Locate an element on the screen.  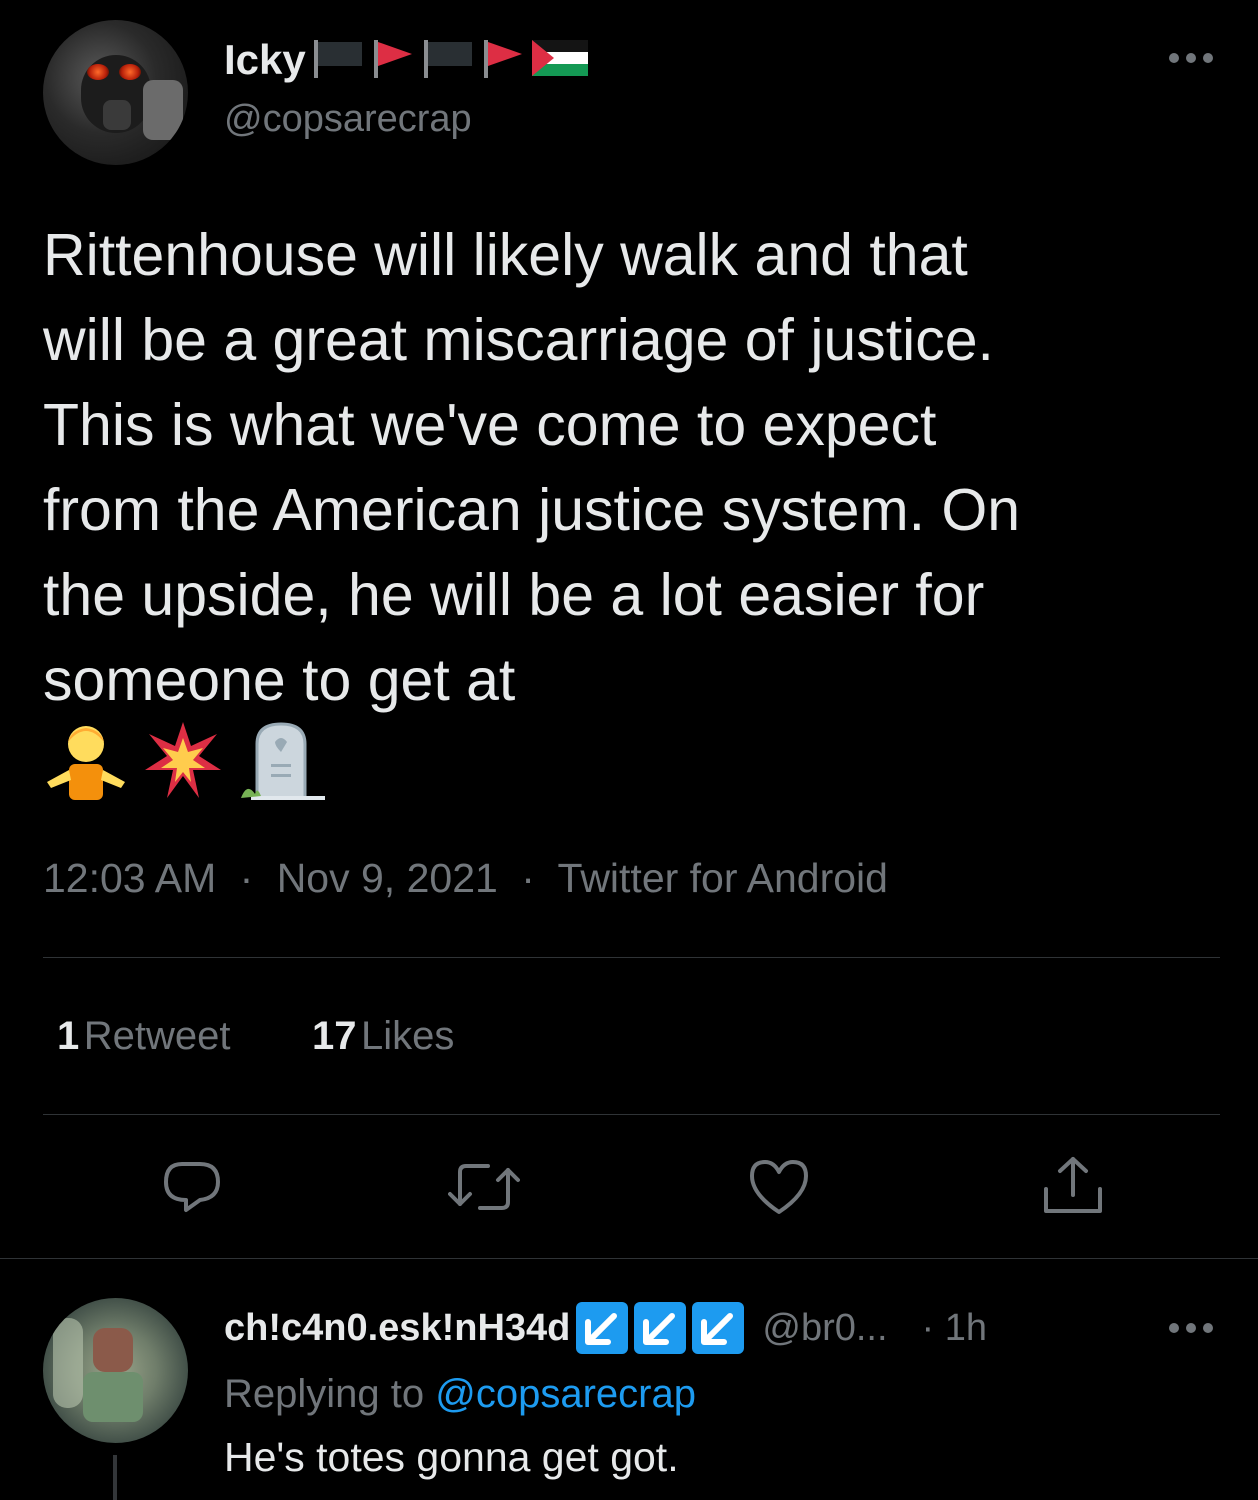
reply-icon is located at coordinates (191, 1186).